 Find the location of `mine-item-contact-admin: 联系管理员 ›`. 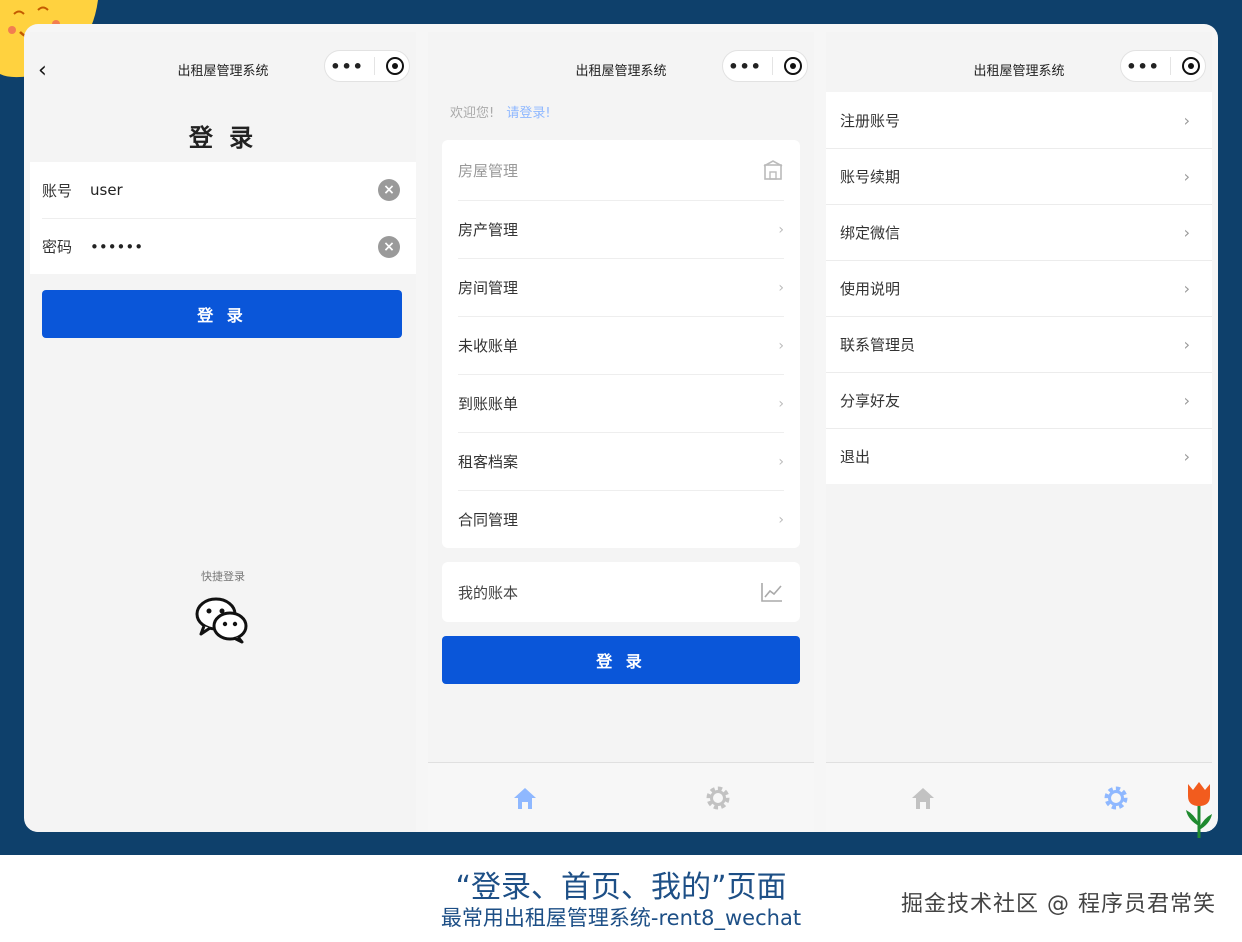

mine-item-contact-admin: 联系管理员 › is located at coordinates (1019, 344).